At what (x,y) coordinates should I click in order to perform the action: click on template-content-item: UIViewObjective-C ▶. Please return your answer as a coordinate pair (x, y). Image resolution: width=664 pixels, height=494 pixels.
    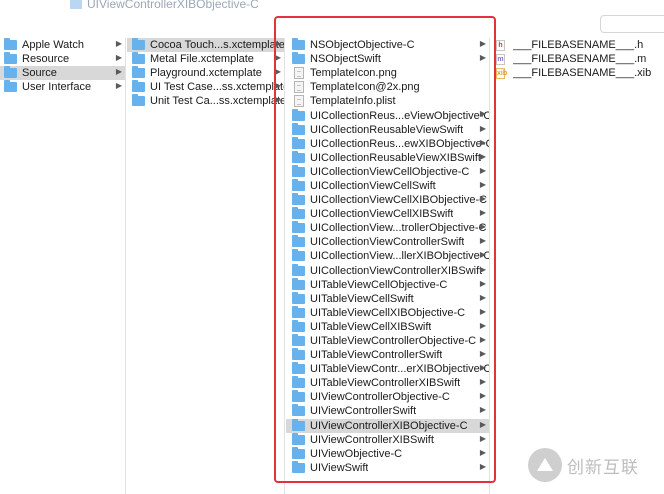
    Looking at the image, I should click on (387, 453).